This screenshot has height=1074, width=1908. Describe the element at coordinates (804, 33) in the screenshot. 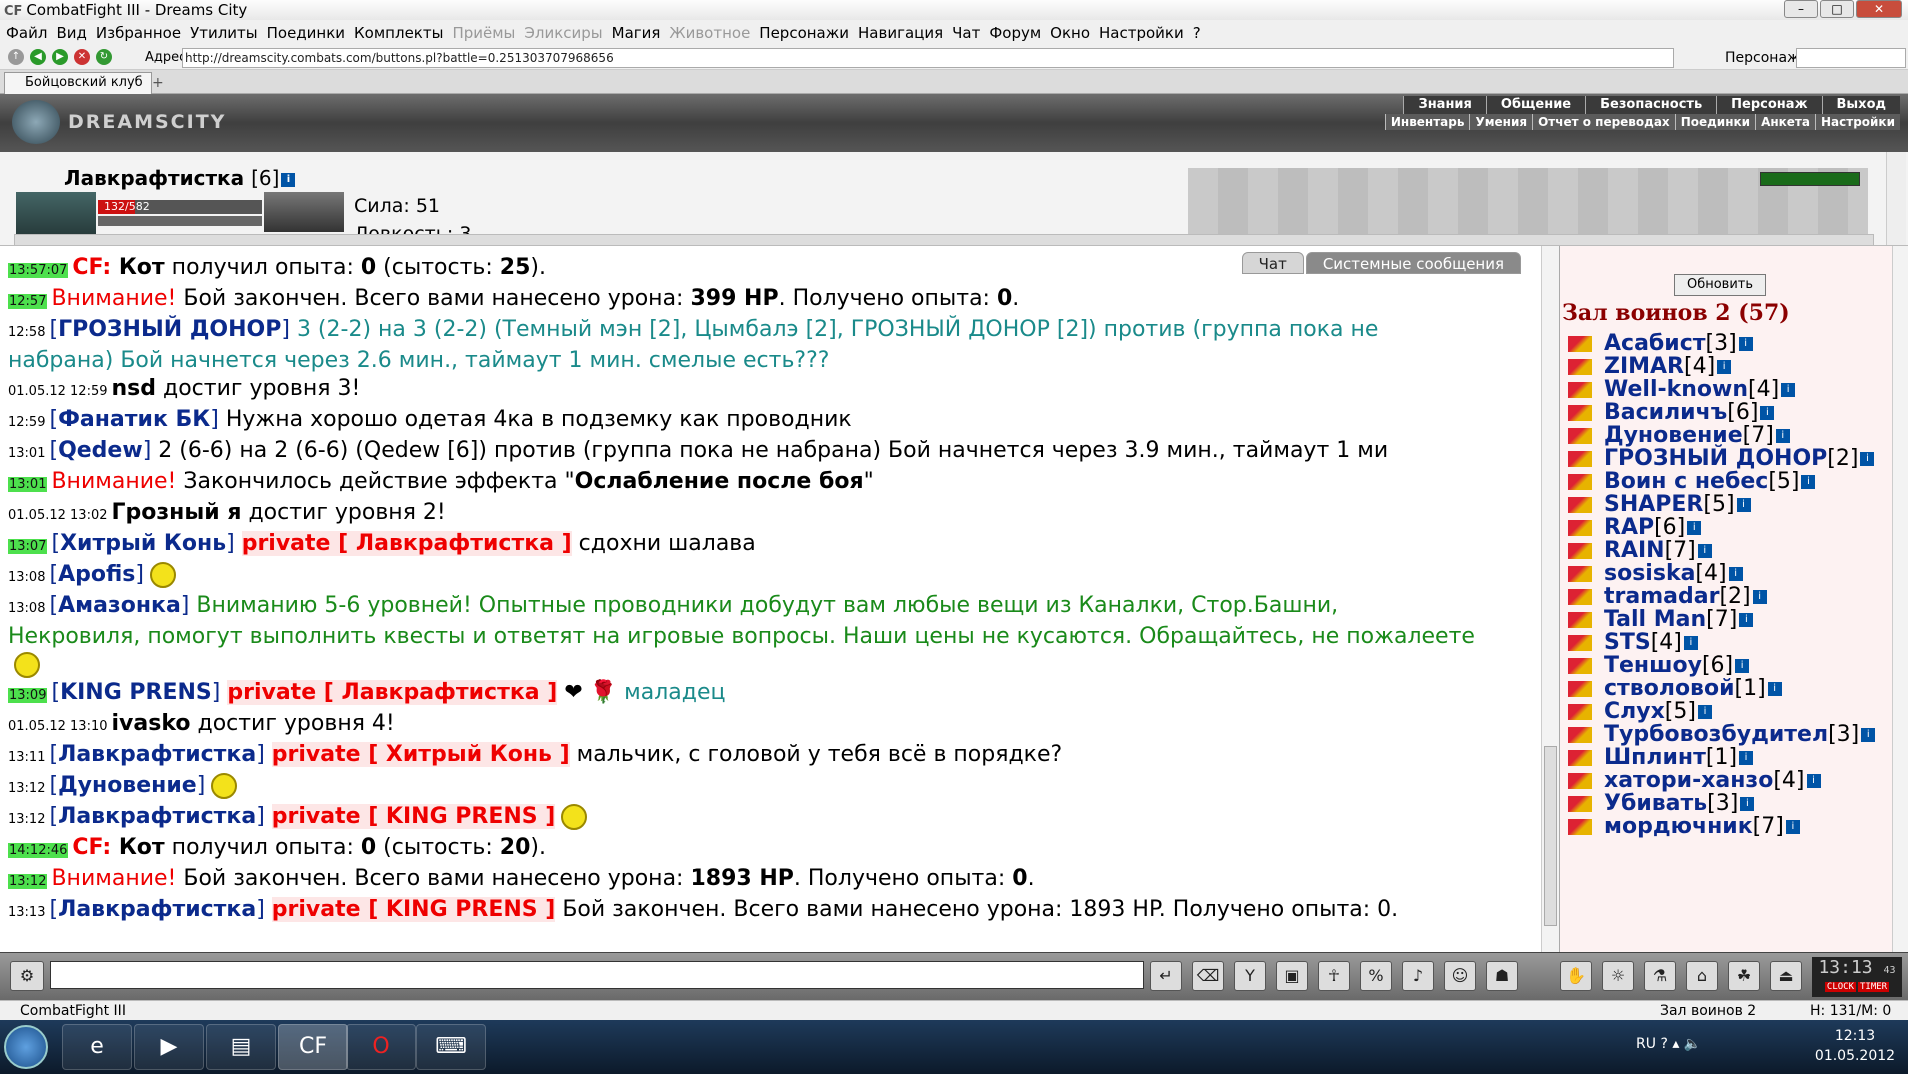

I see `menu-item: Персонажи` at that location.